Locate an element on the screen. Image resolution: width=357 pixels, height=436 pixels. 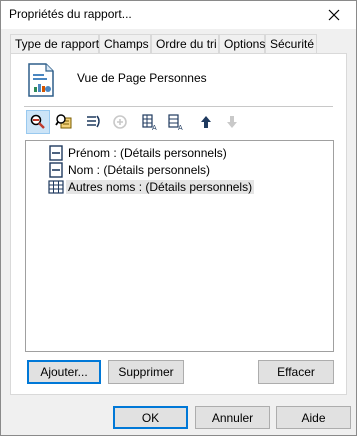
align-right-button is located at coordinates (94, 122).